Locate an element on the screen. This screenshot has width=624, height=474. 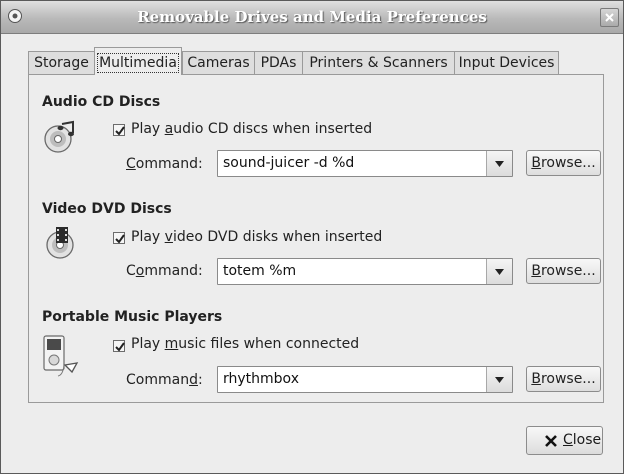
label-text: C is located at coordinates (131, 271).